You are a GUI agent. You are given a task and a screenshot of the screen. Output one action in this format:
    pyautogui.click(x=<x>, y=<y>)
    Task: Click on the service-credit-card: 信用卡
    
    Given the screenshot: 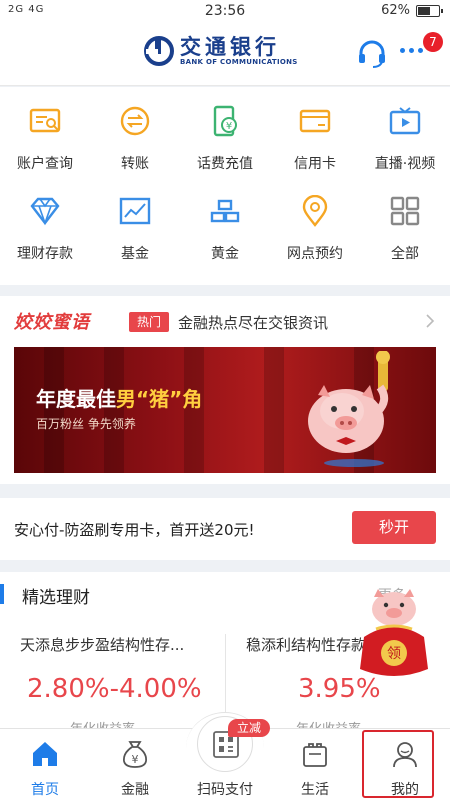 What is the action you would take?
    pyautogui.click(x=315, y=129)
    